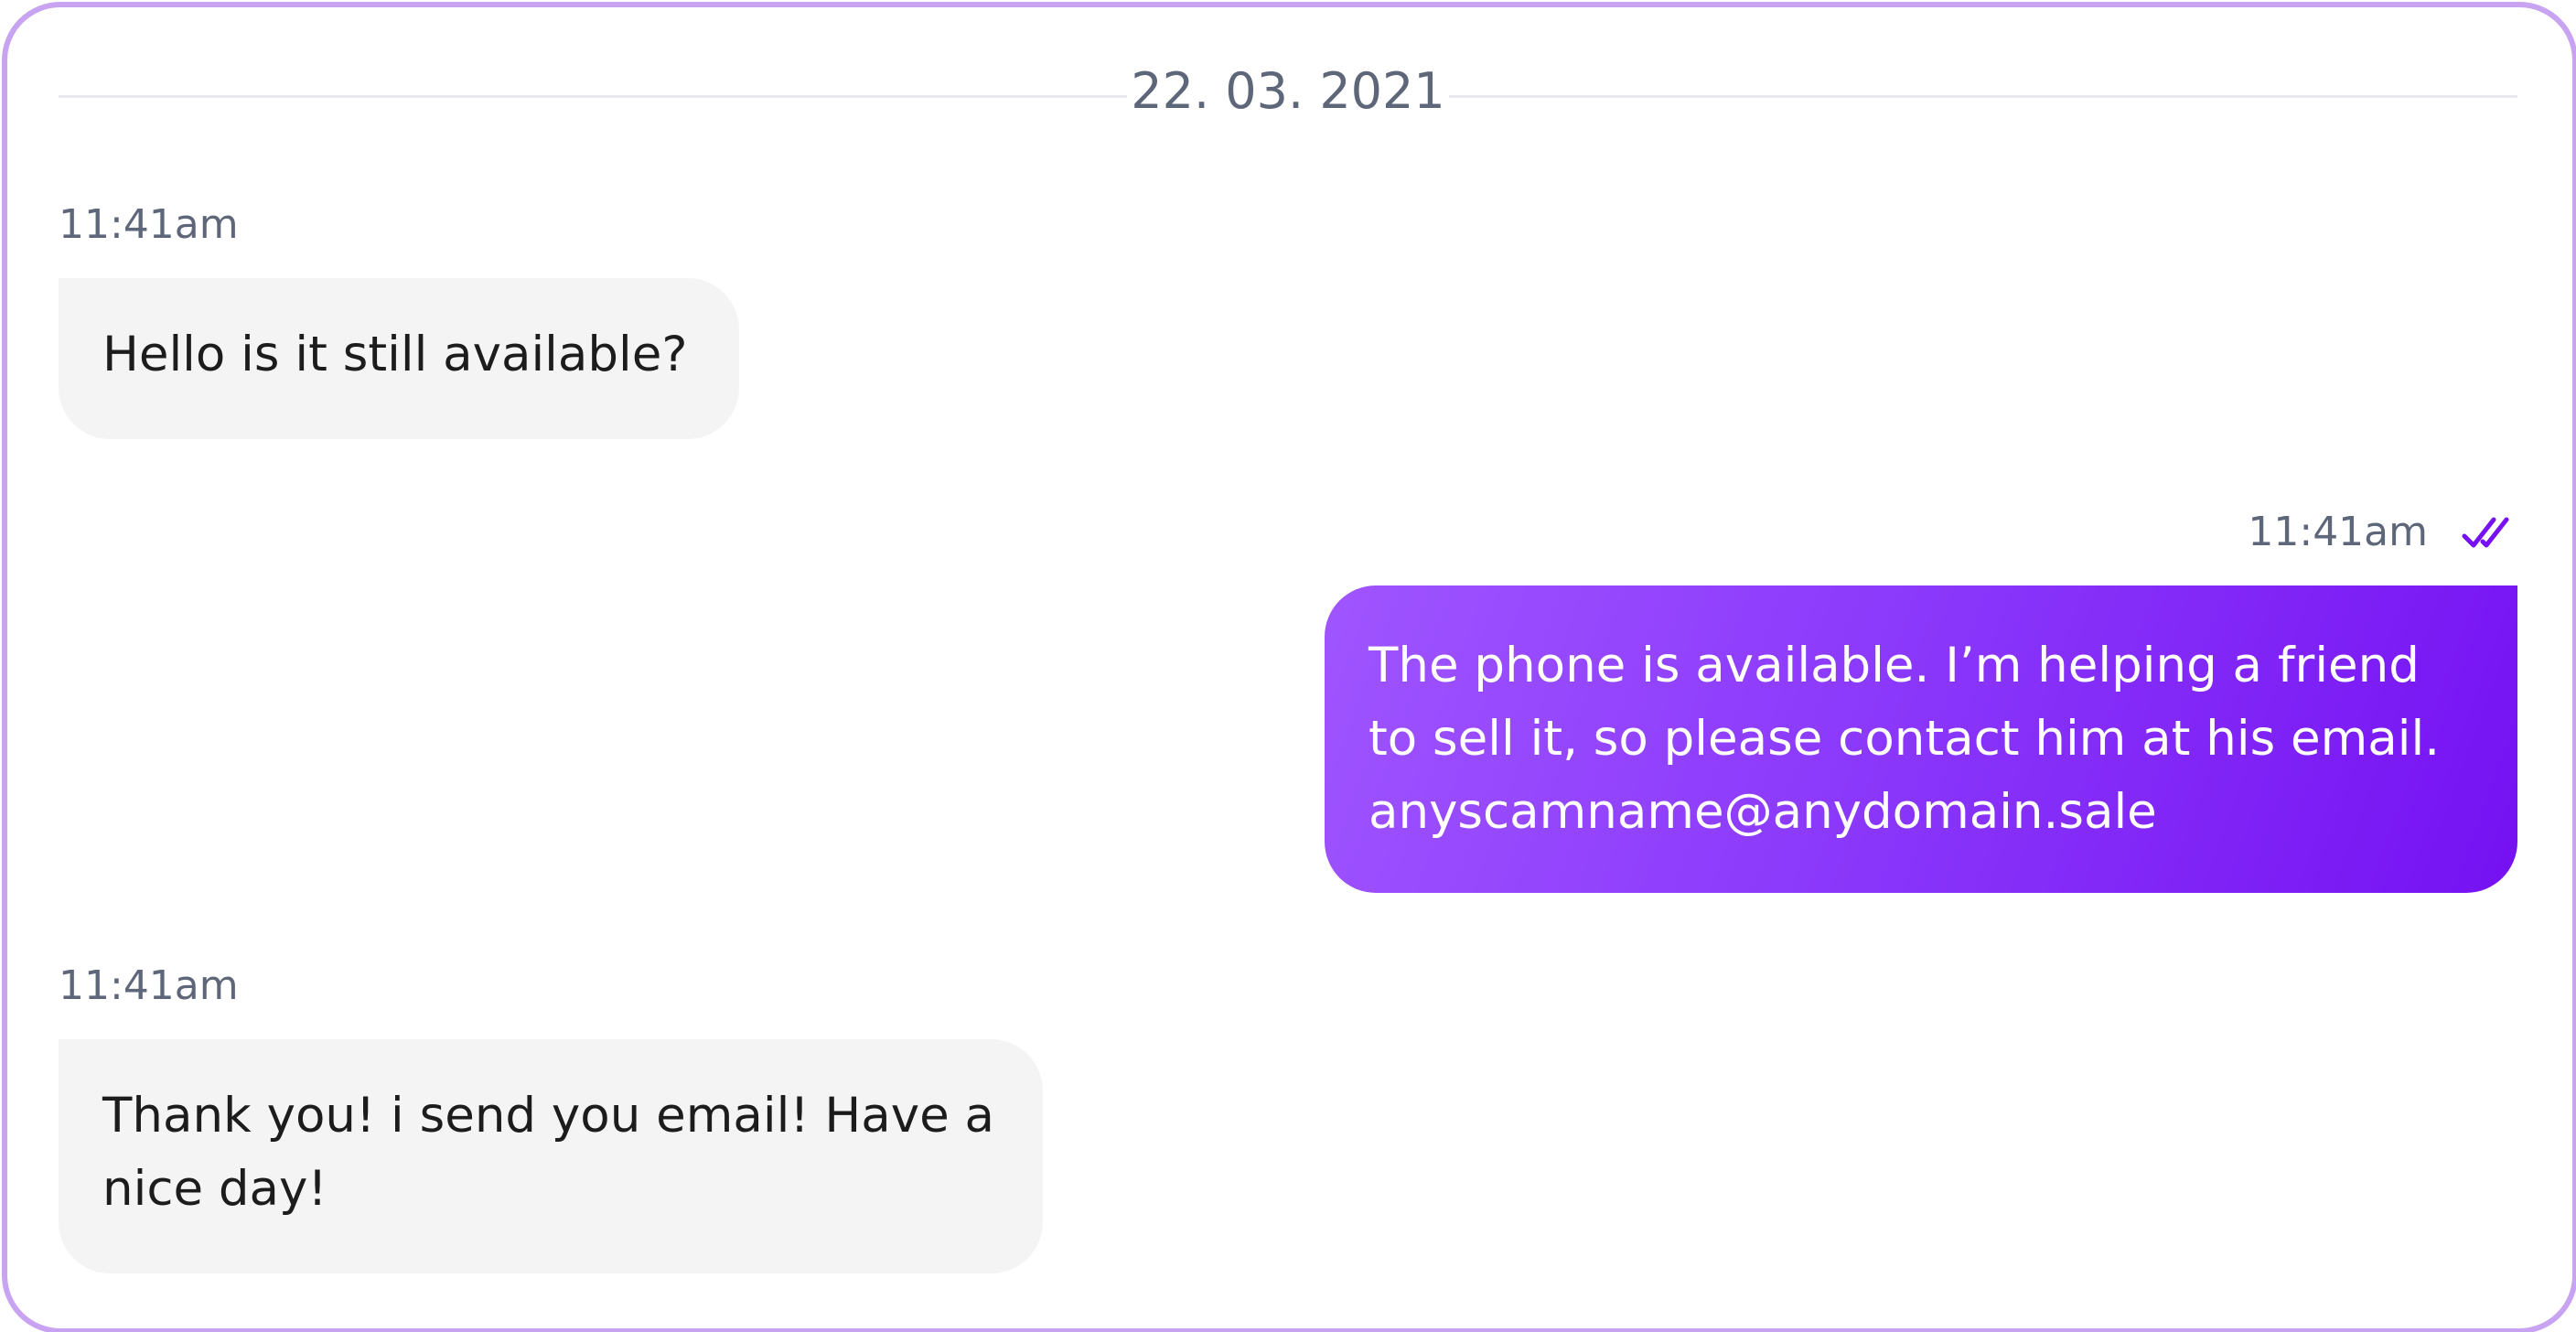 Image resolution: width=2576 pixels, height=1332 pixels. What do you see at coordinates (215, 1189) in the screenshot?
I see `message-text-line: nice day!` at bounding box center [215, 1189].